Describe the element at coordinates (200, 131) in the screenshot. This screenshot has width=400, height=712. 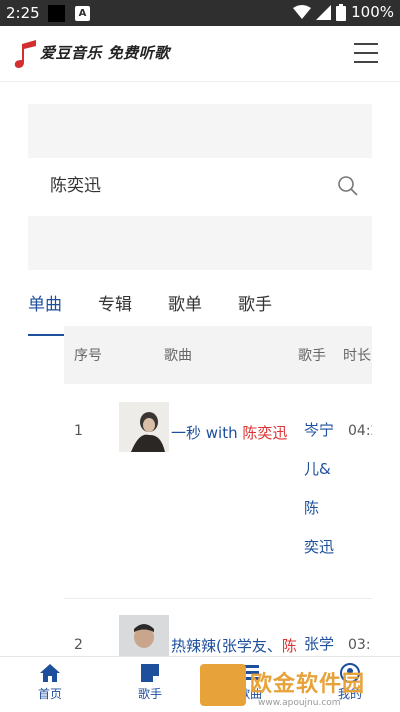
I see `search-banner-top` at that location.